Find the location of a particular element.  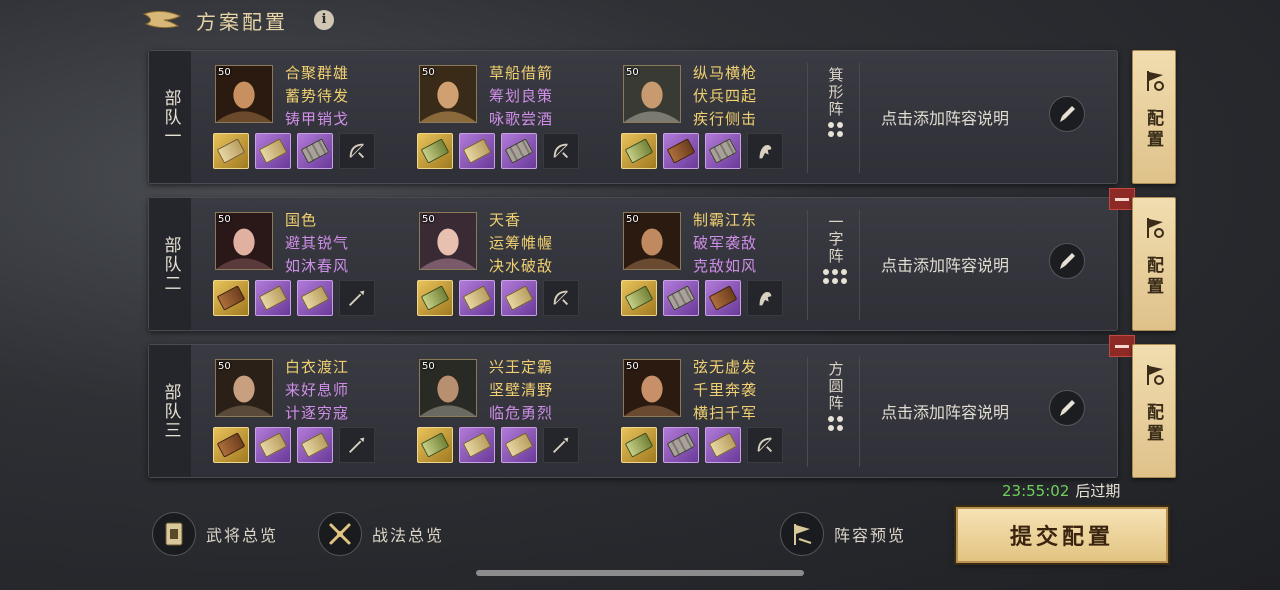

expire-timer: 23:55:02 后过期 is located at coordinates (1061, 490).